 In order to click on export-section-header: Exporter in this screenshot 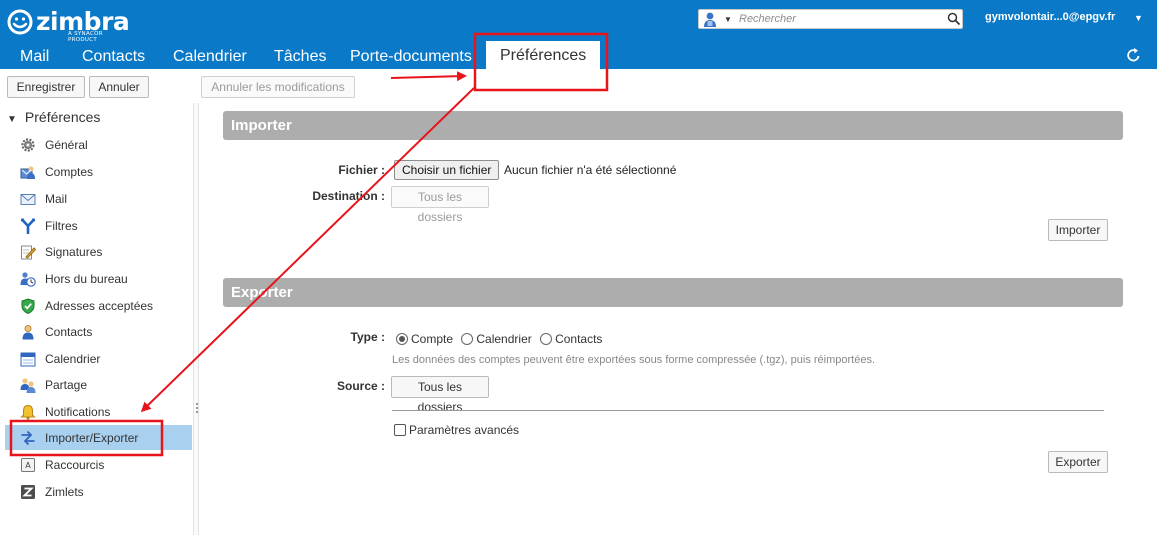, I will do `click(673, 292)`.